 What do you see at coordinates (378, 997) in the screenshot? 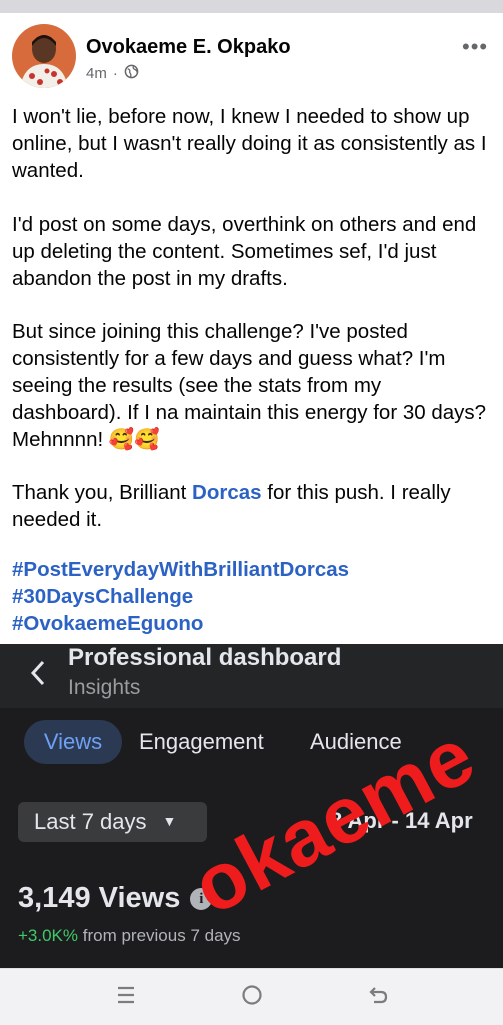
I see `back-icon` at bounding box center [378, 997].